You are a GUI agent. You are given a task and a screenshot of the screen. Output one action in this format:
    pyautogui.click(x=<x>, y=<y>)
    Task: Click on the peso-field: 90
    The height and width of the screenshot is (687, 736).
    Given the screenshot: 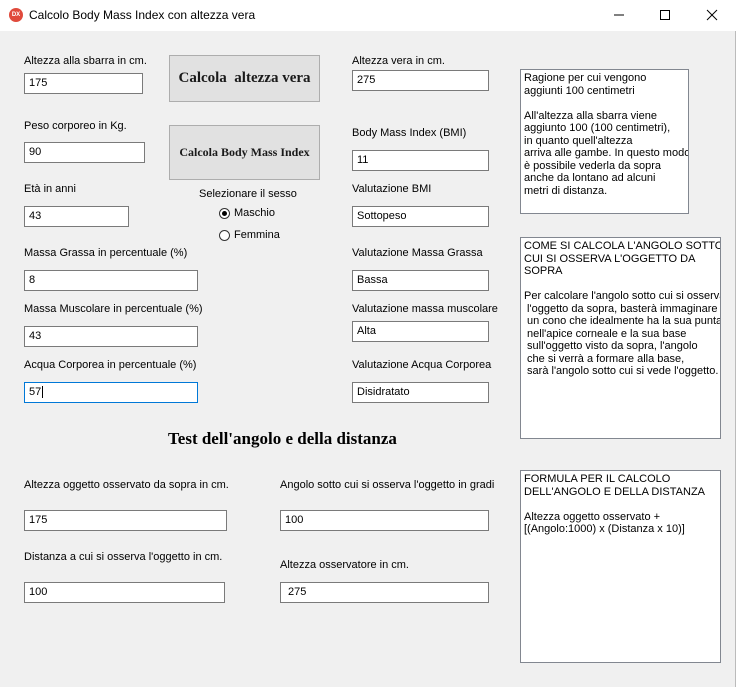 What is the action you would take?
    pyautogui.click(x=84, y=152)
    